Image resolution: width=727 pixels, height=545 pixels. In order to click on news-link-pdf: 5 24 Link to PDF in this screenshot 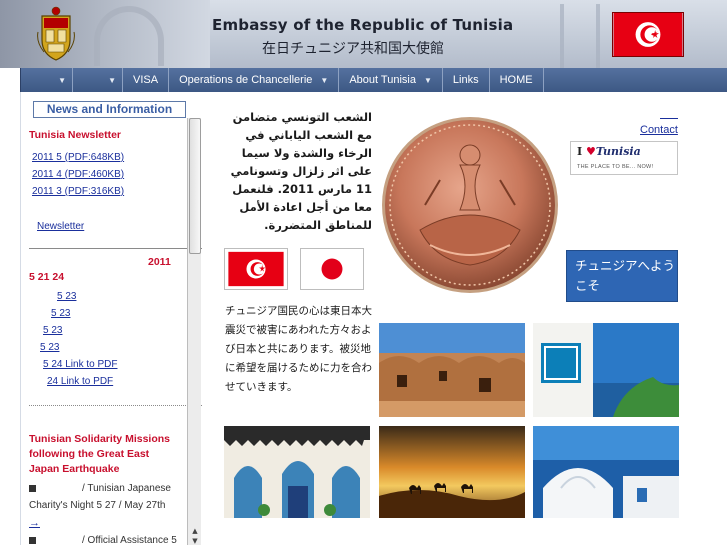, I will do `click(80, 364)`.